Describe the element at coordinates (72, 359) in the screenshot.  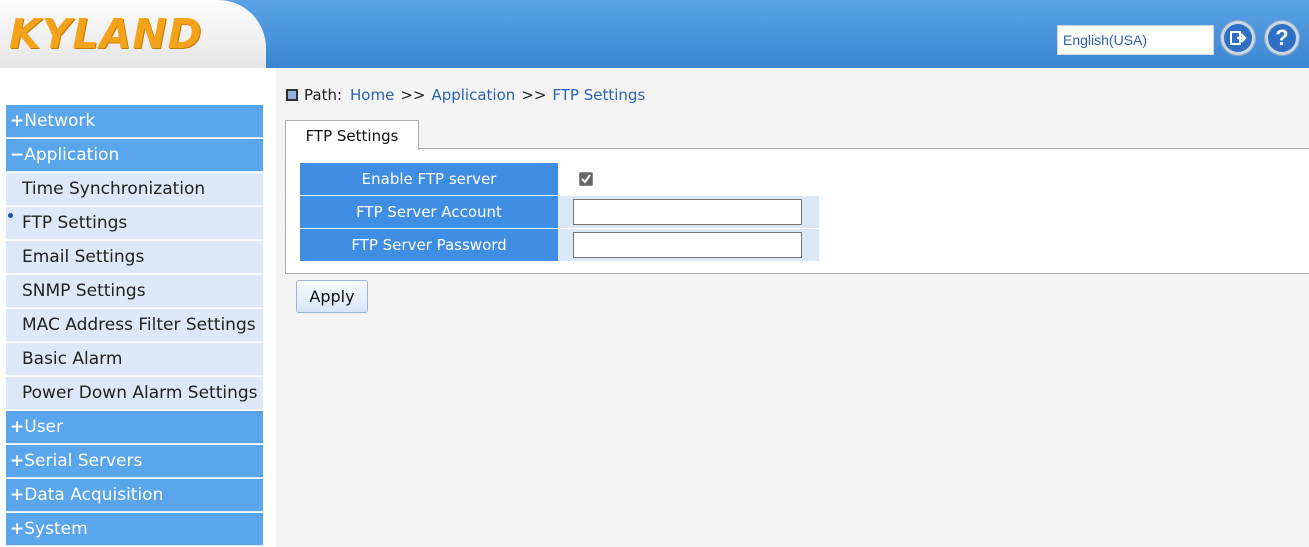
I see `sidebar-item-label: Basic Alarm` at that location.